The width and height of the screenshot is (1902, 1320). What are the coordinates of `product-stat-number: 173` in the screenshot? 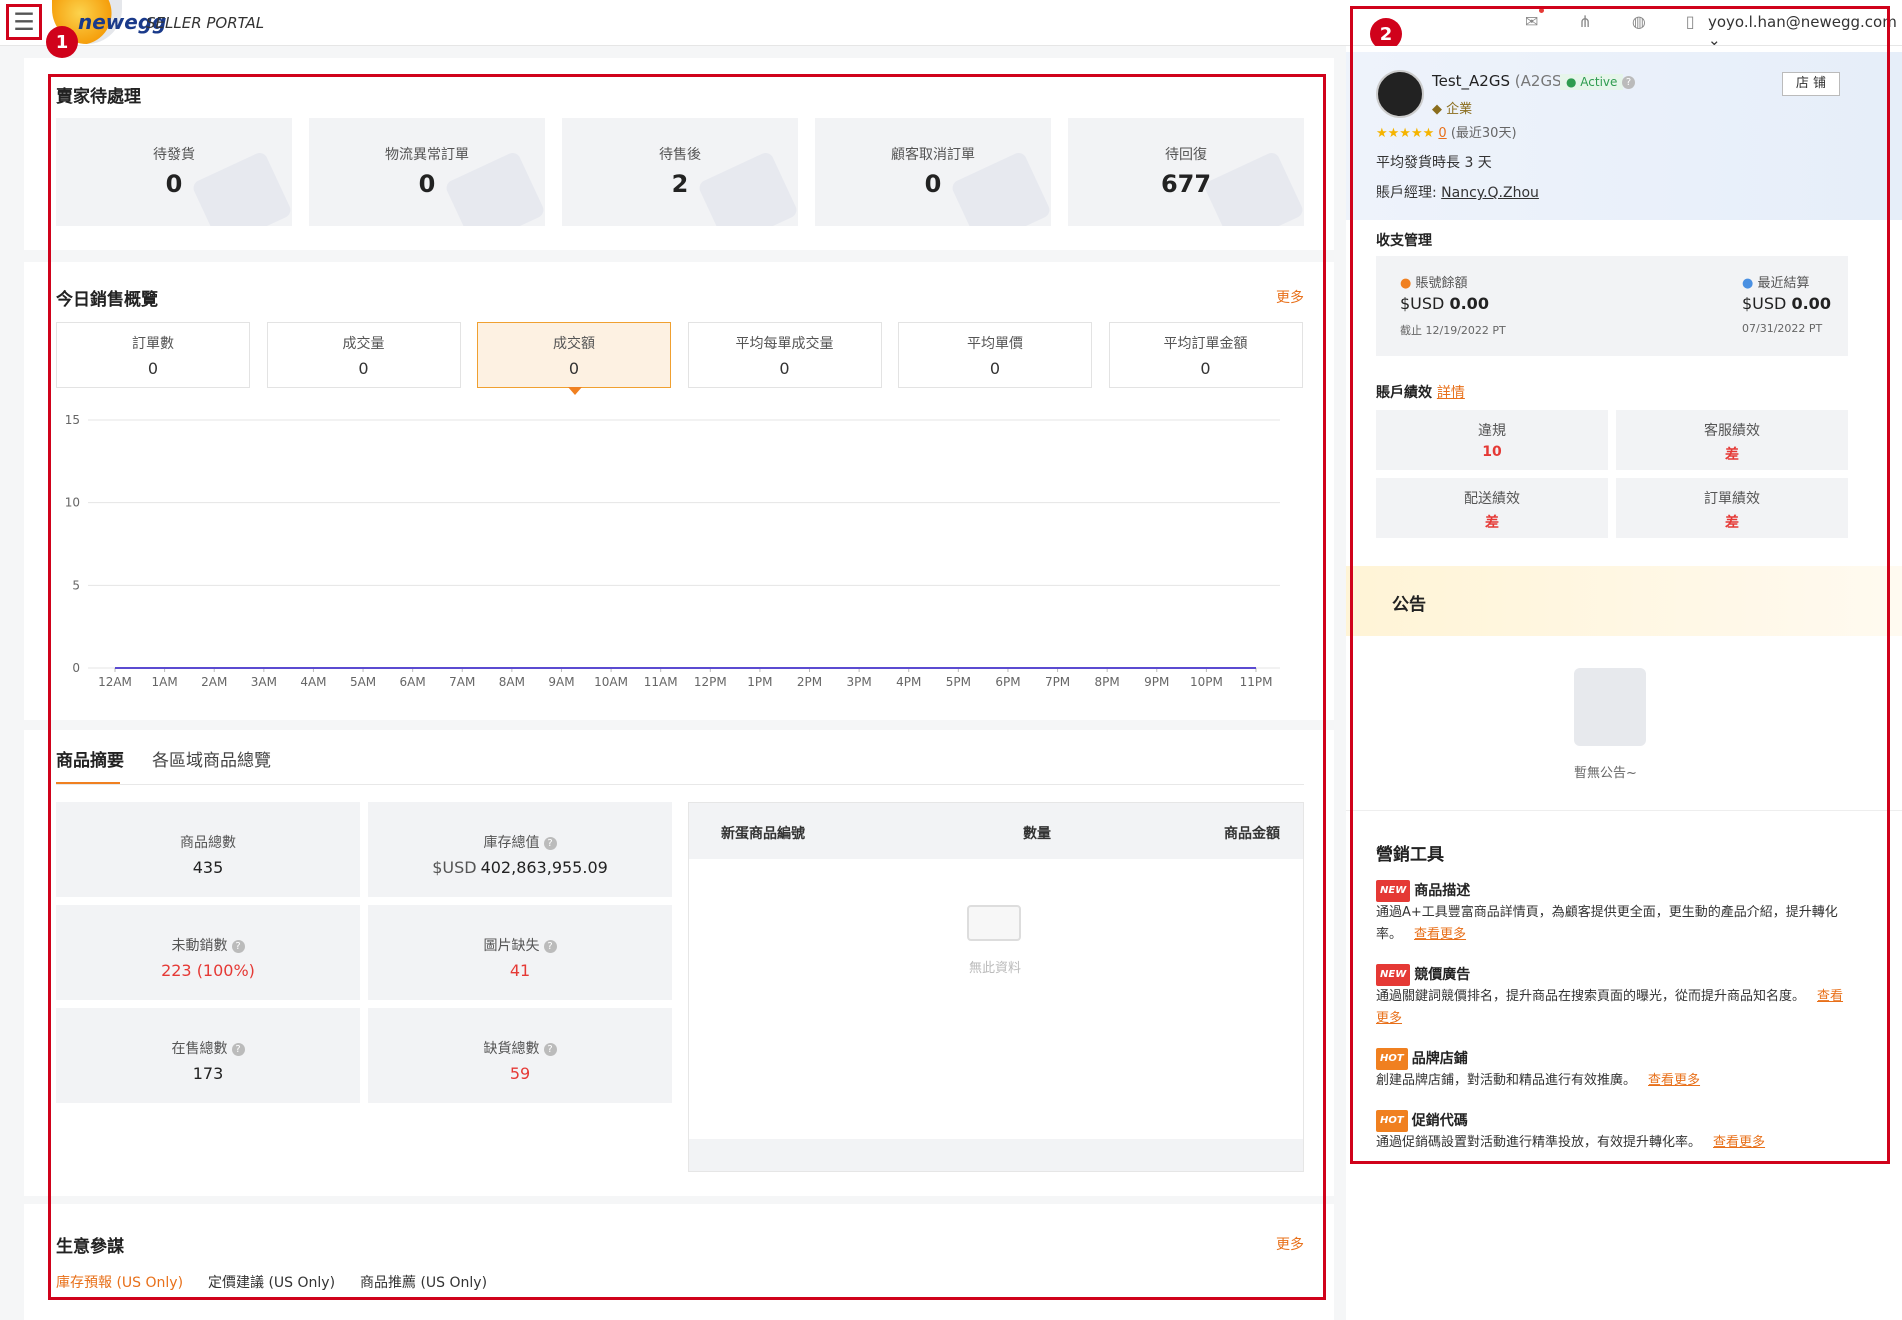 It's located at (208, 1073).